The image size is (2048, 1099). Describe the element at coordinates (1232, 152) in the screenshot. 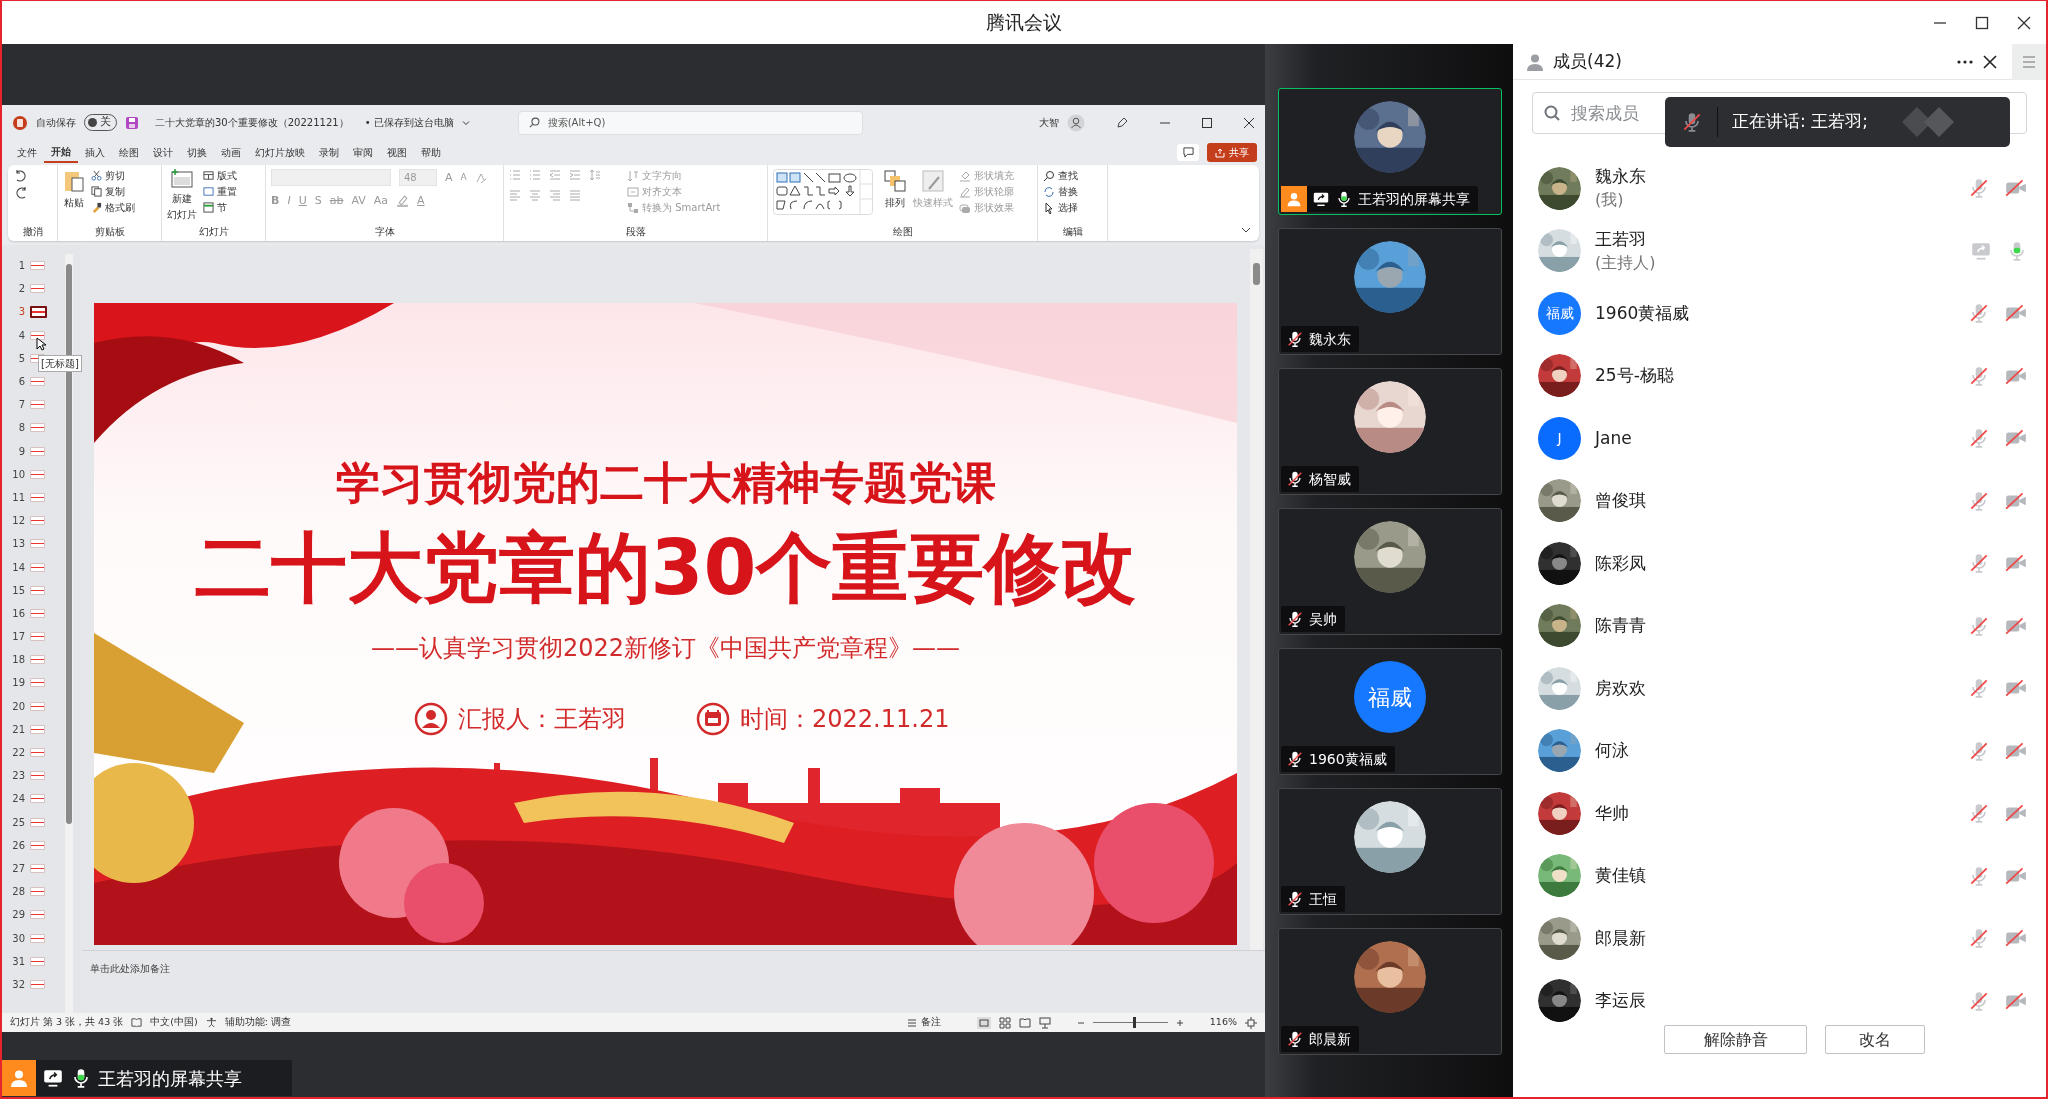

I see `share-button: 共享` at that location.